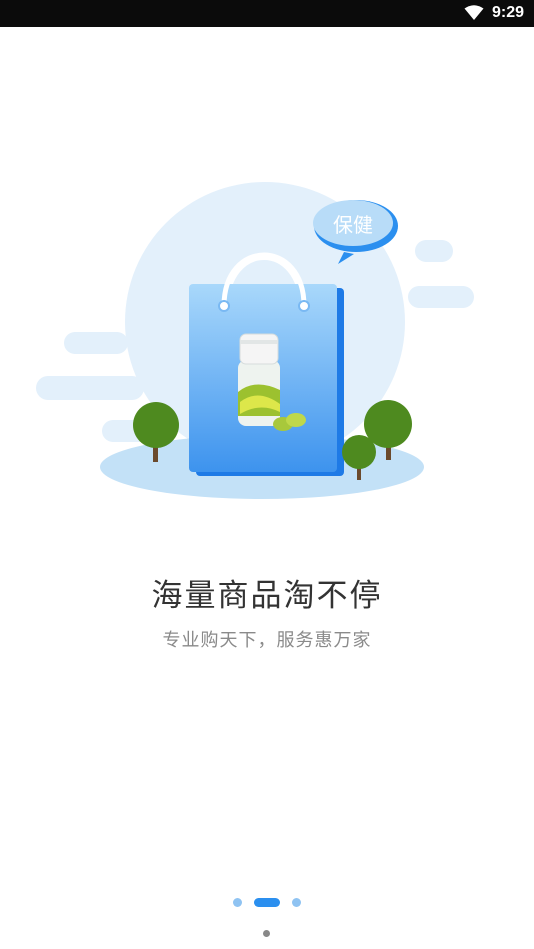  I want to click on home-indicator-dot, so click(266, 933).